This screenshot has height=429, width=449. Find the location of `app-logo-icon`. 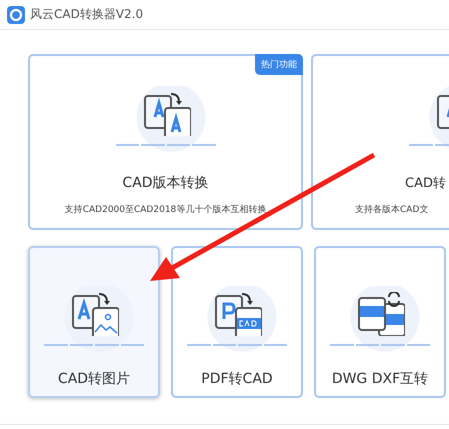

app-logo-icon is located at coordinates (16, 15).